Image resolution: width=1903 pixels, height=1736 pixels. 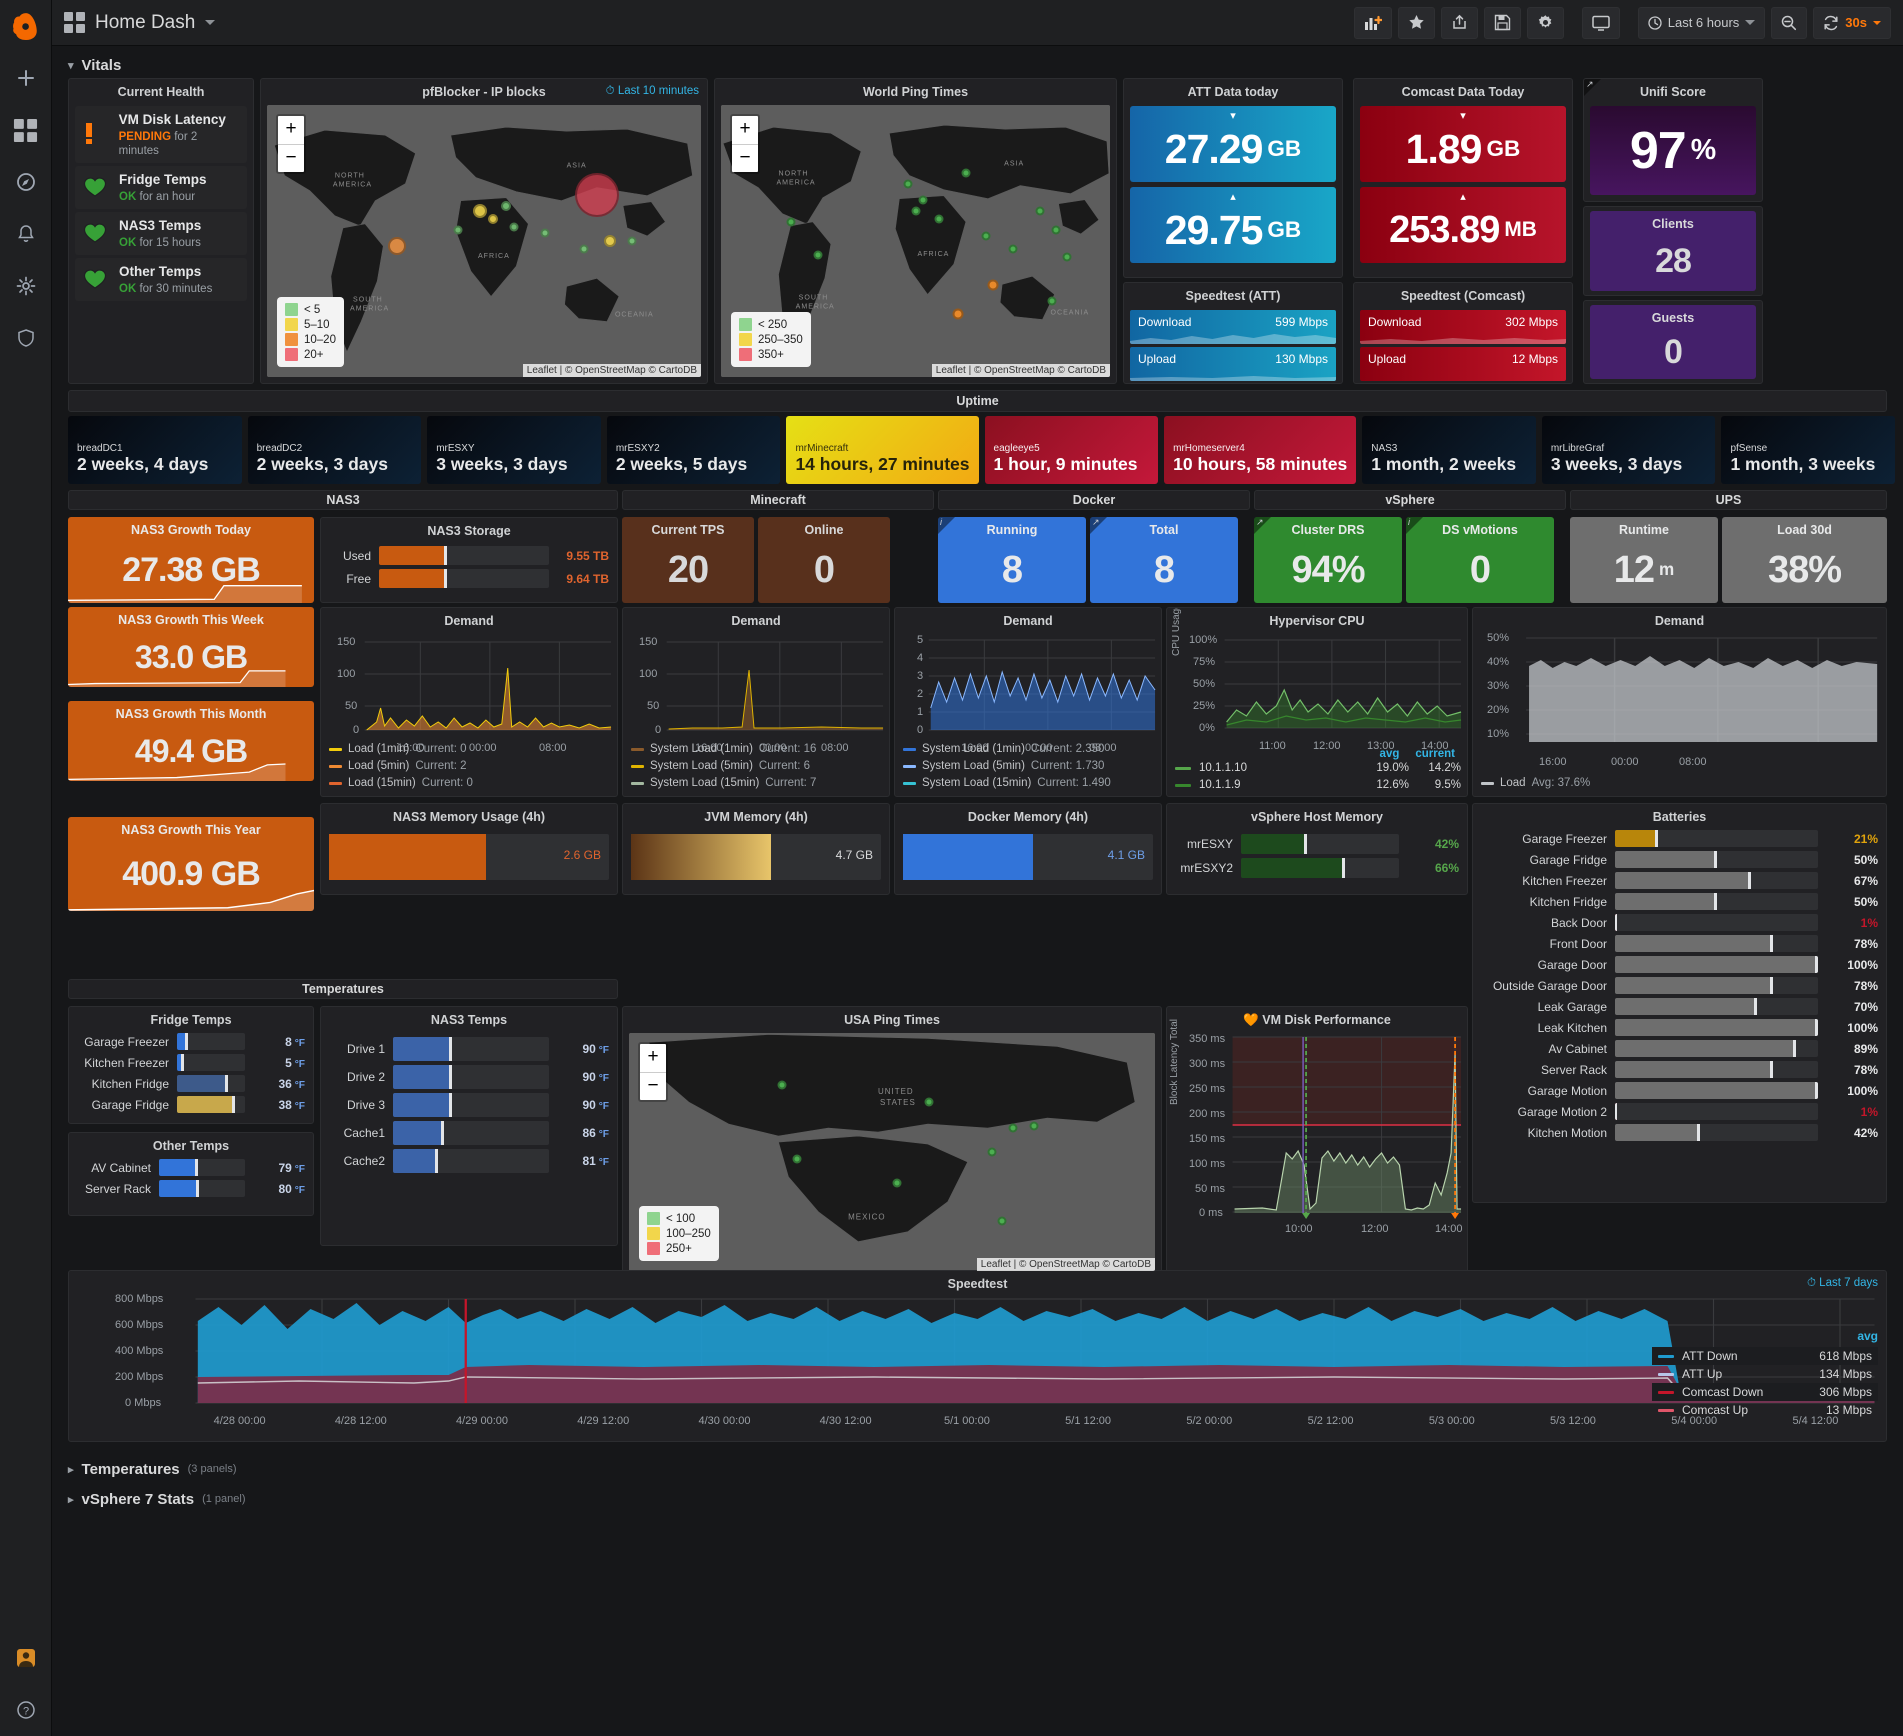 What do you see at coordinates (824, 560) in the screenshot?
I see `stat-minecraft-online: Online 0` at bounding box center [824, 560].